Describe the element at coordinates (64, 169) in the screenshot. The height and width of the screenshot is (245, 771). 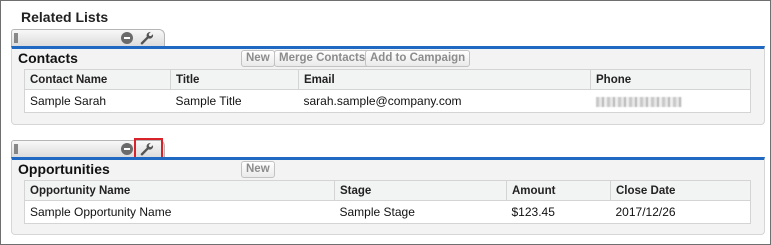
I see `opportunities-title: Opportunities` at that location.